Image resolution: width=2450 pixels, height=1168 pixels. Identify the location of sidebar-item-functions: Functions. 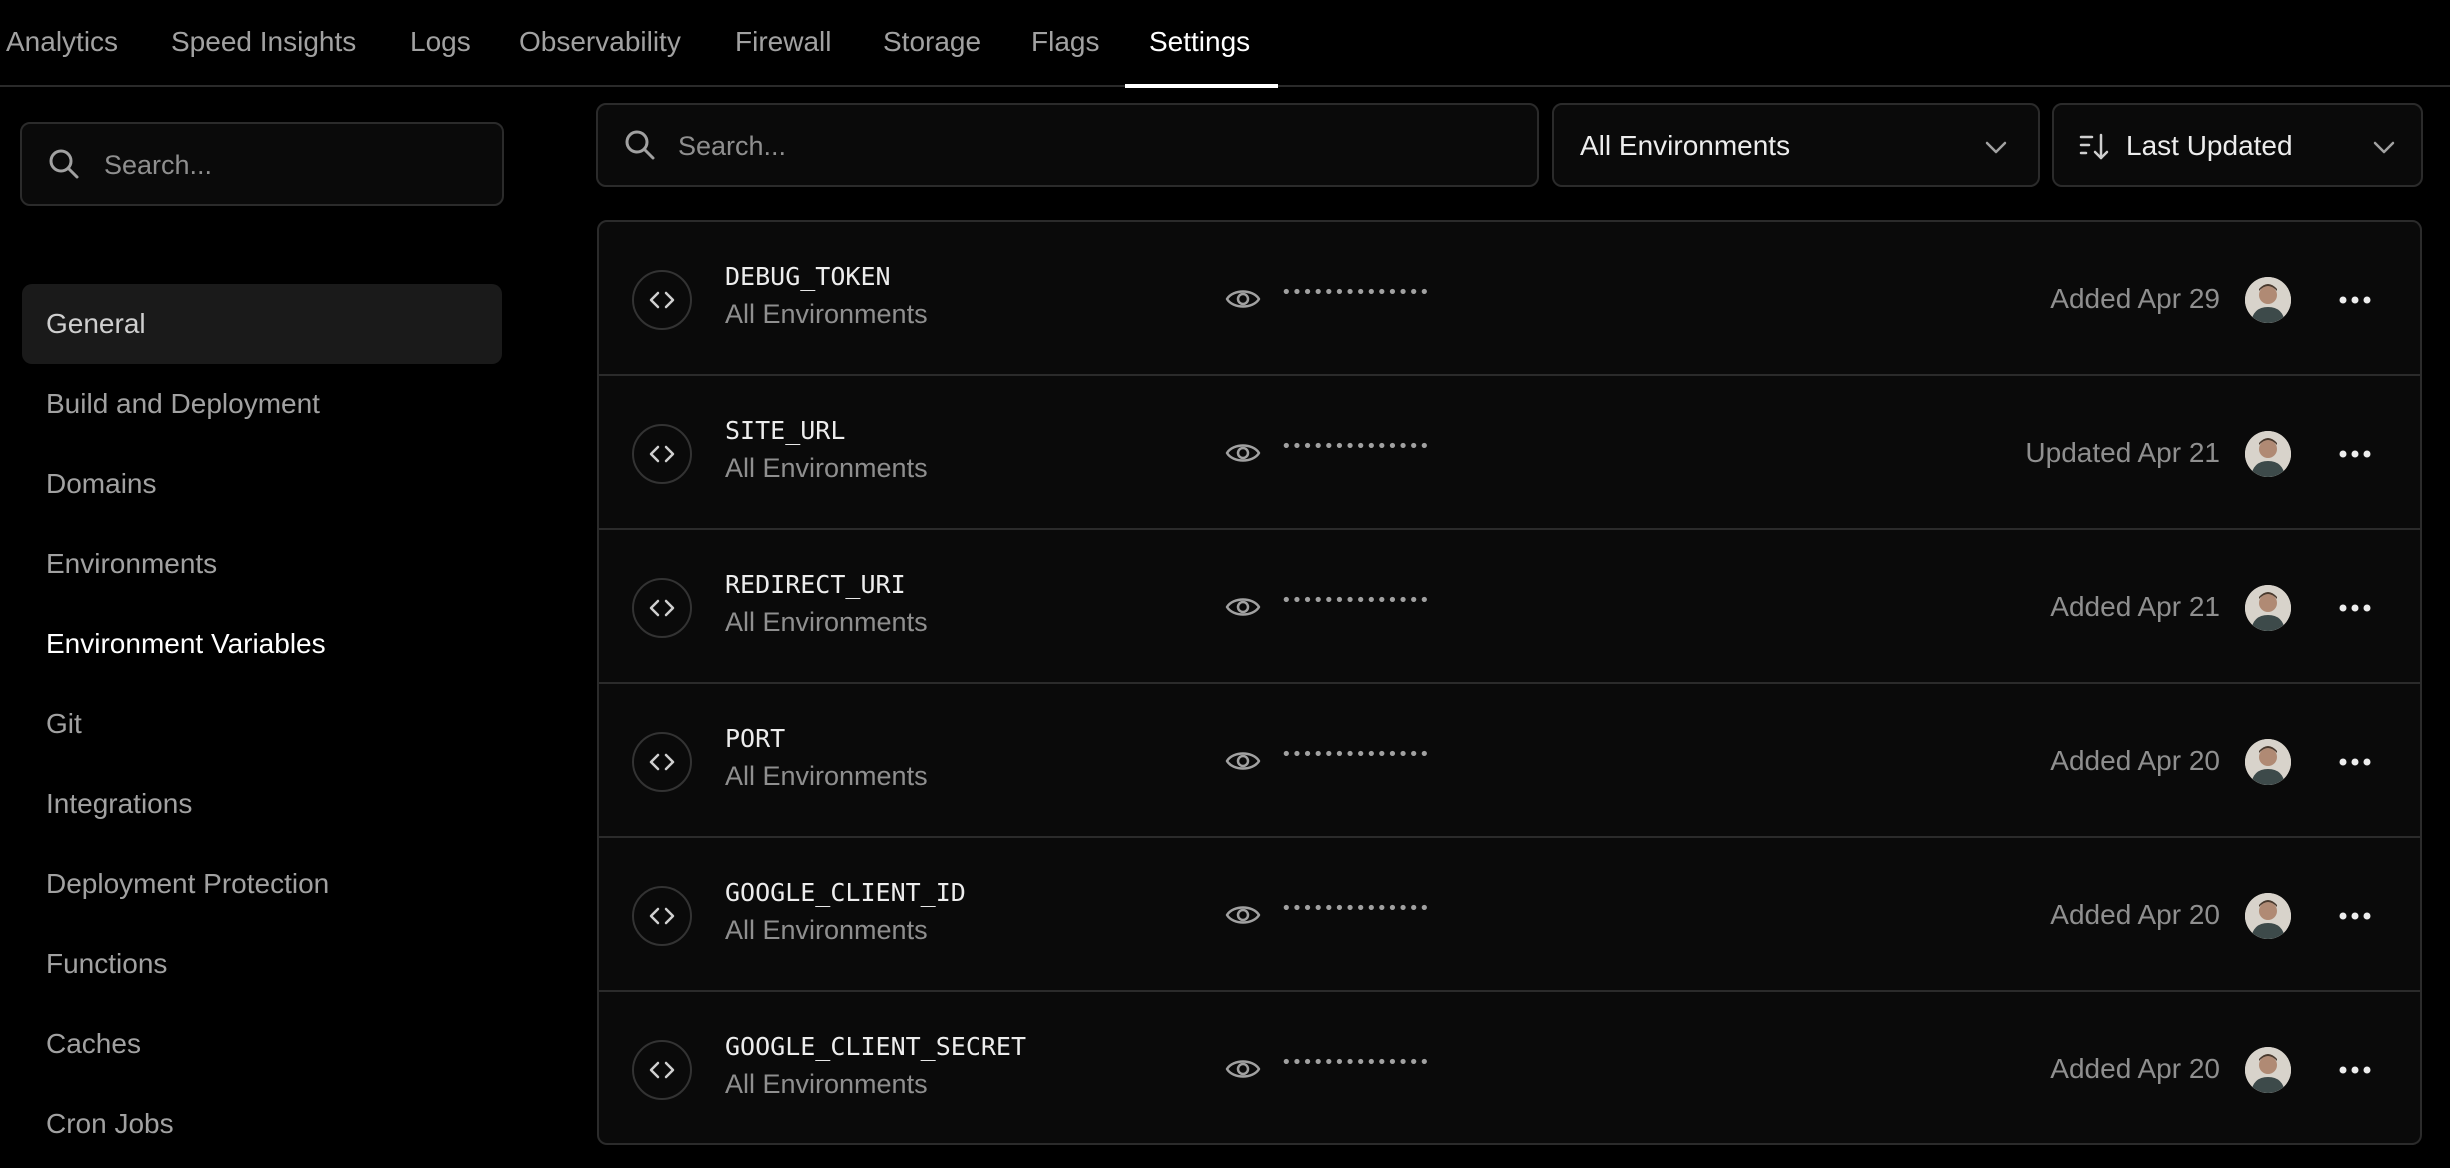
(262, 964).